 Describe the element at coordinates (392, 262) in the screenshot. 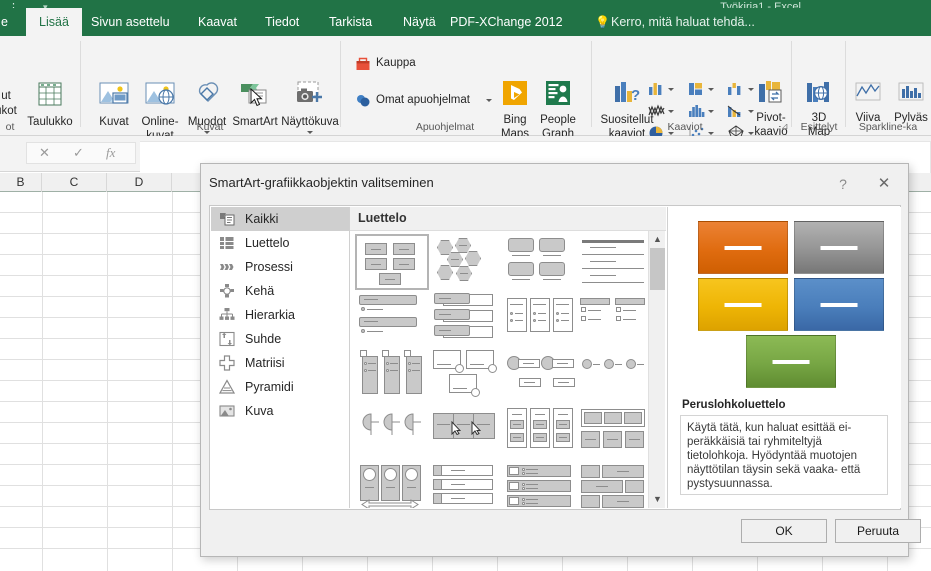

I see `gallery-item-basic-block-list` at that location.